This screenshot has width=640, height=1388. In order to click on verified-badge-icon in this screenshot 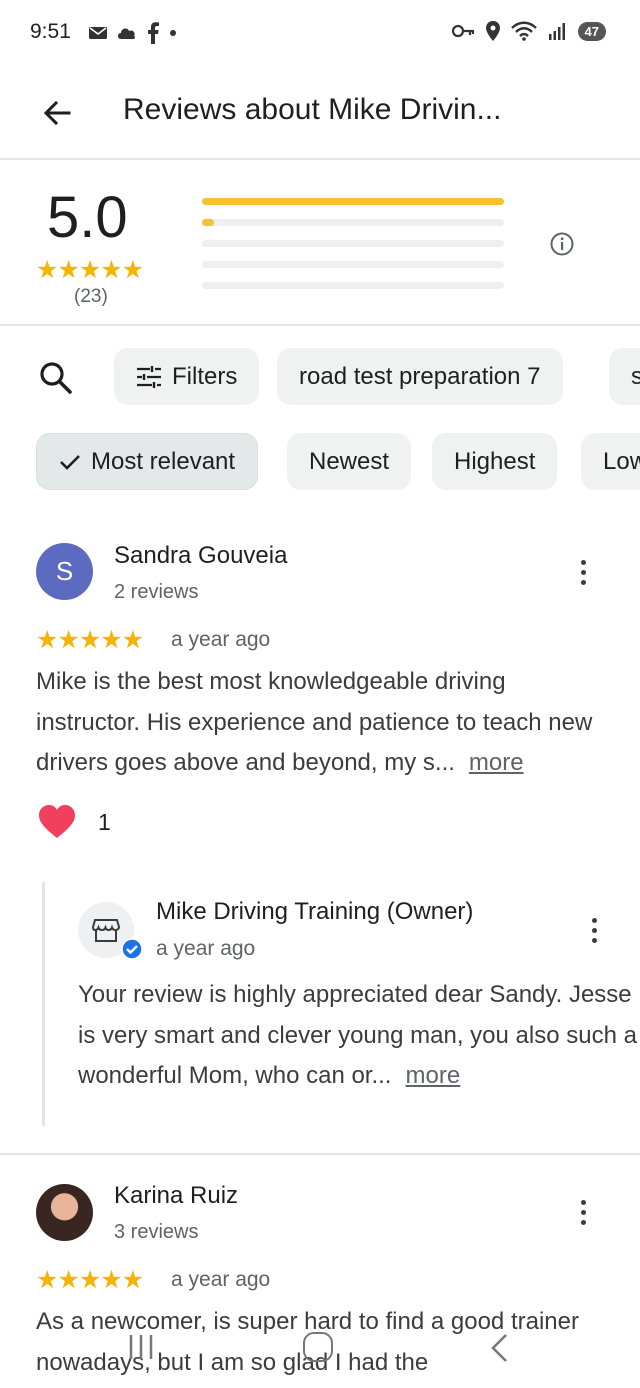, I will do `click(132, 949)`.